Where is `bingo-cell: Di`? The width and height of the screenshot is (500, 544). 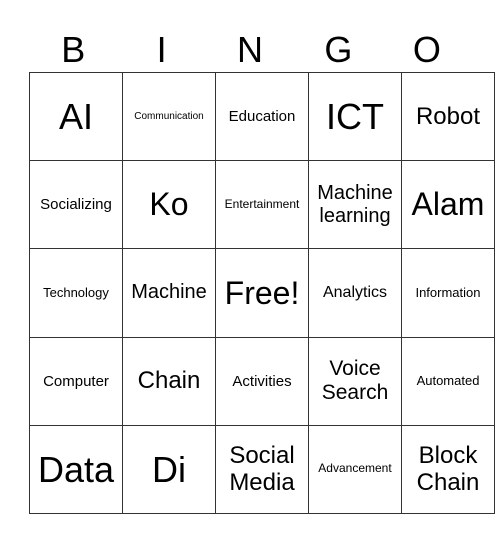
bingo-cell: Di is located at coordinates (169, 469).